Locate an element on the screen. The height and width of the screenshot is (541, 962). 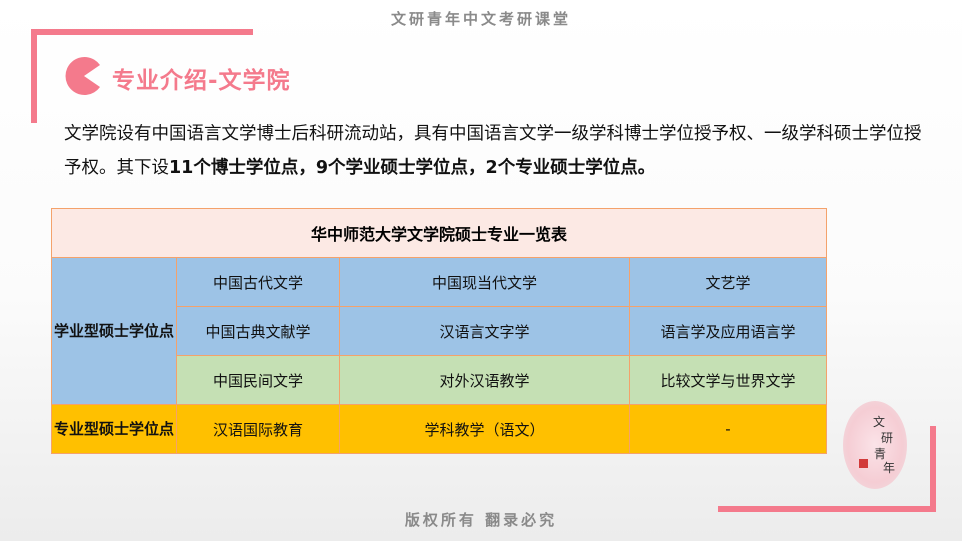
table-cell: 学科教学（语文） is located at coordinates (484, 429).